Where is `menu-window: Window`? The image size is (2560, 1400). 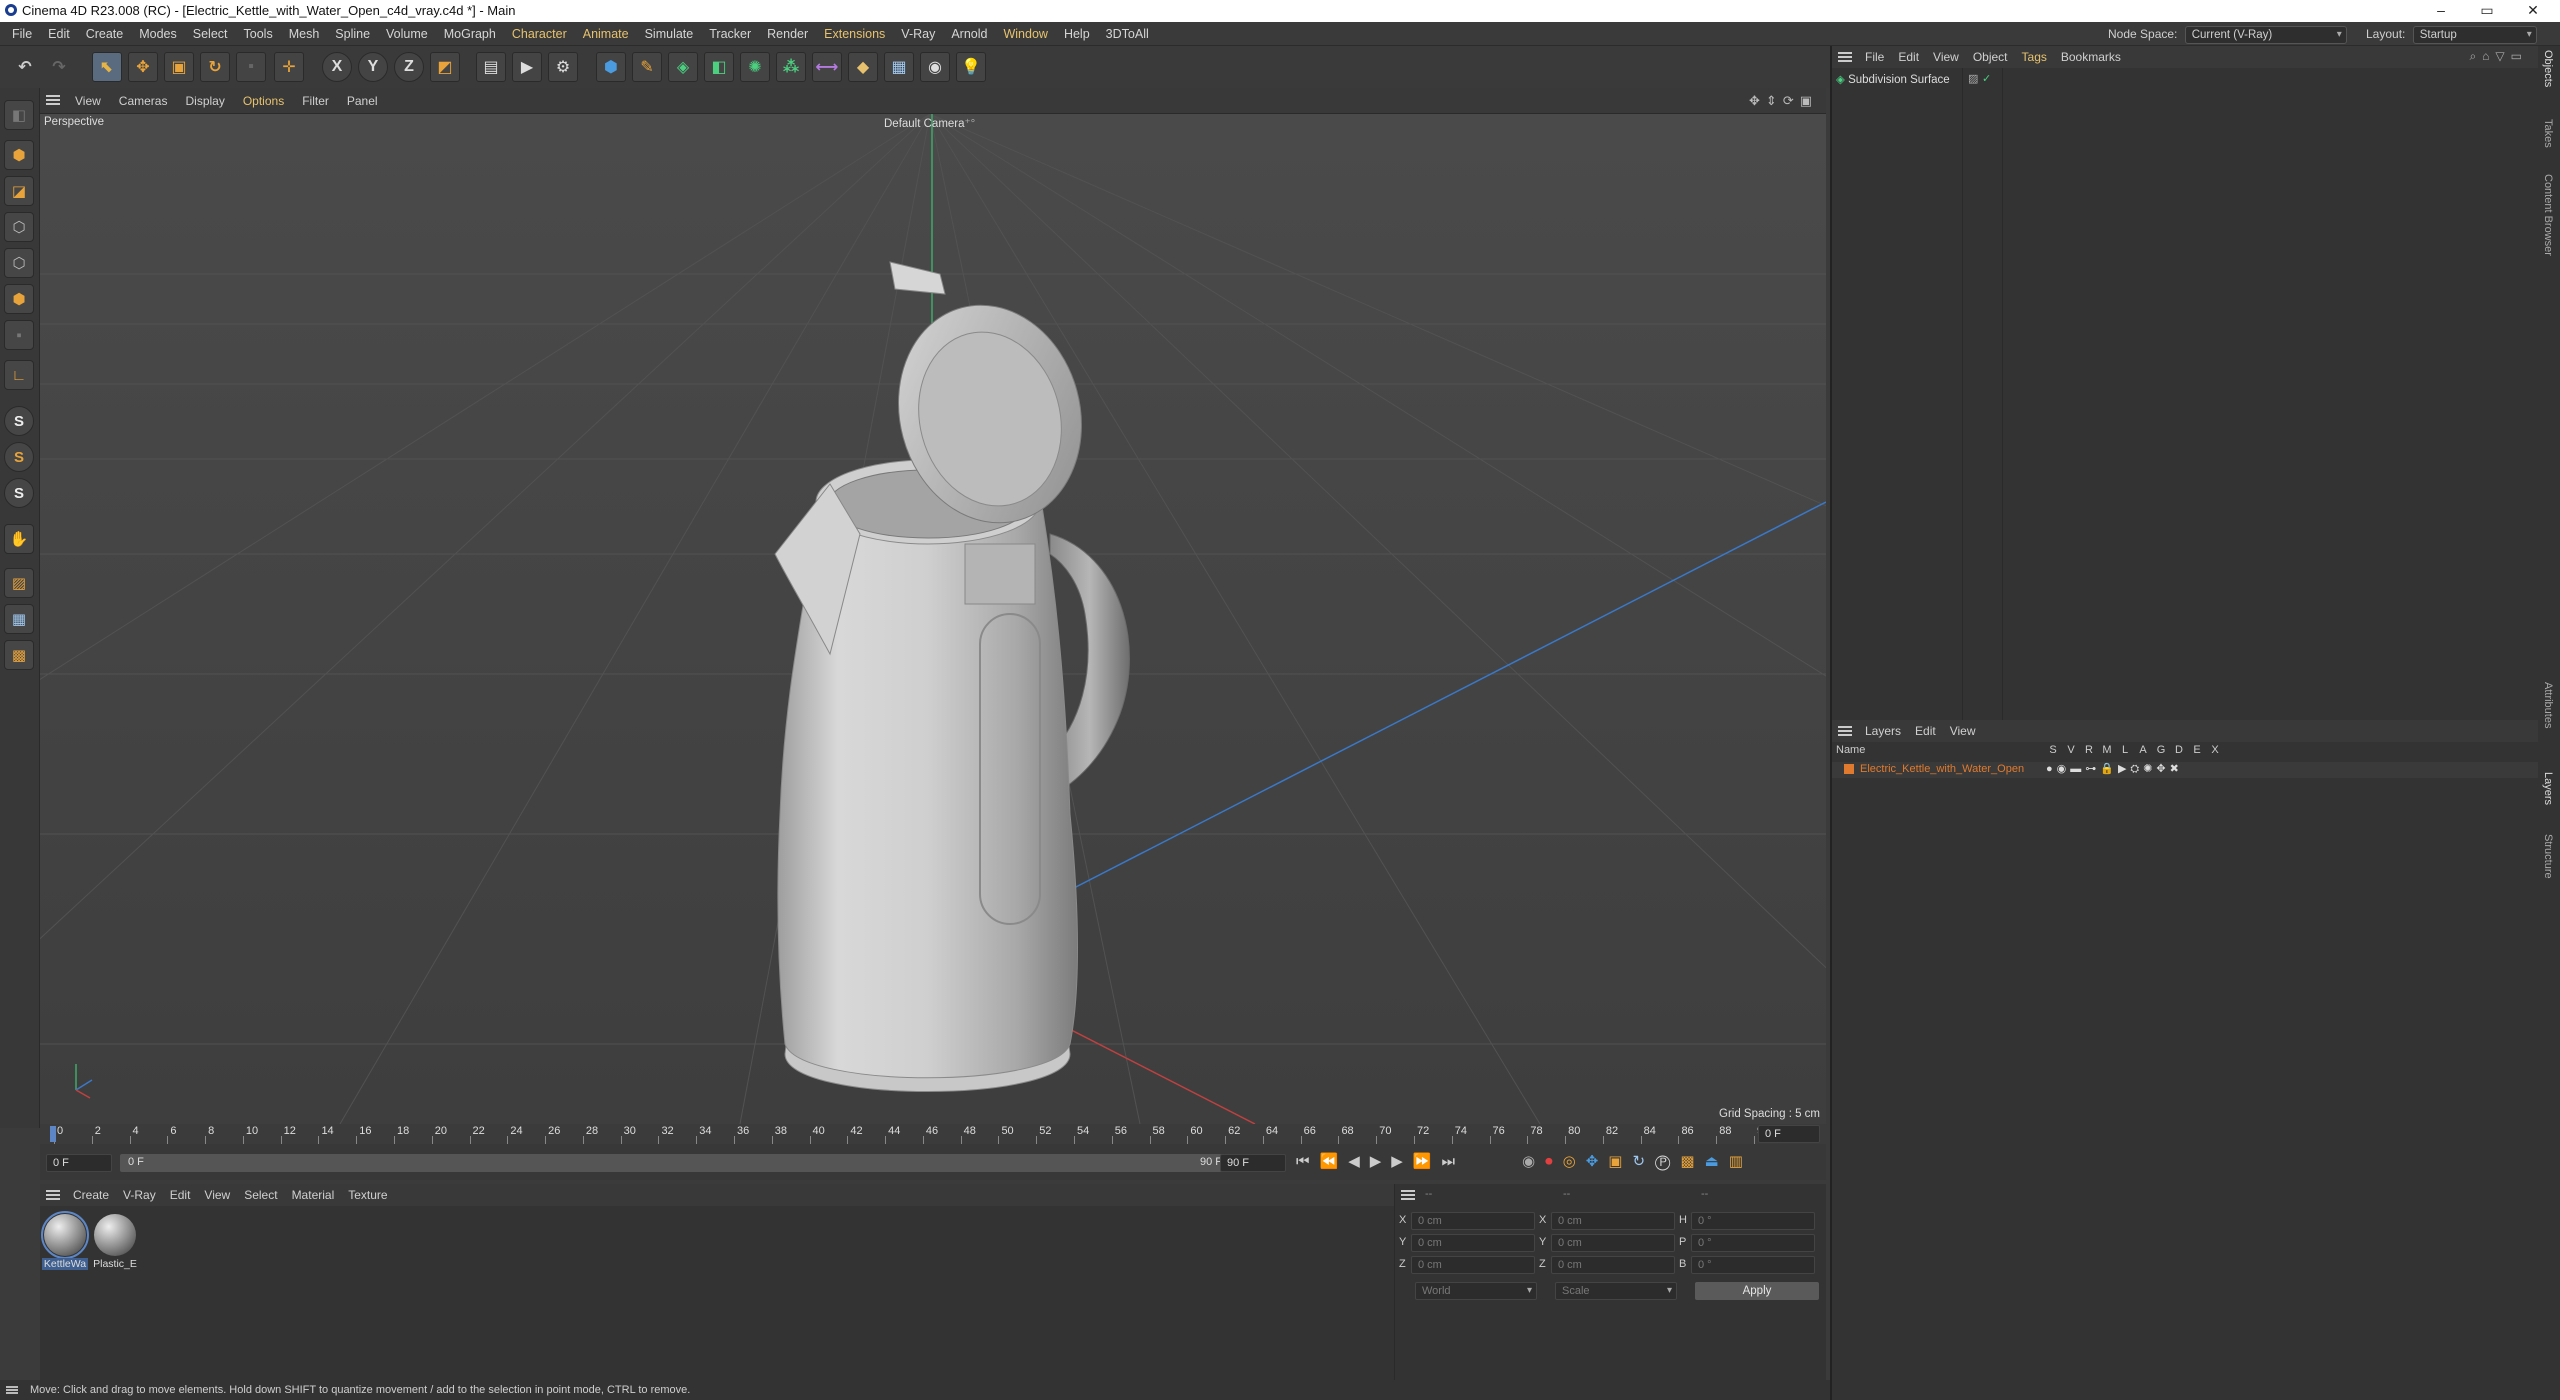
menu-window: Window is located at coordinates (1025, 34).